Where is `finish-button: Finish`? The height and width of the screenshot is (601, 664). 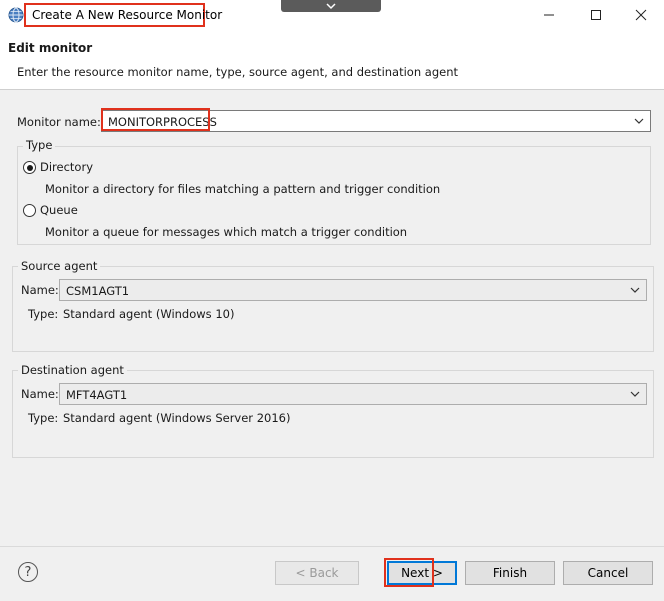 finish-button: Finish is located at coordinates (510, 573).